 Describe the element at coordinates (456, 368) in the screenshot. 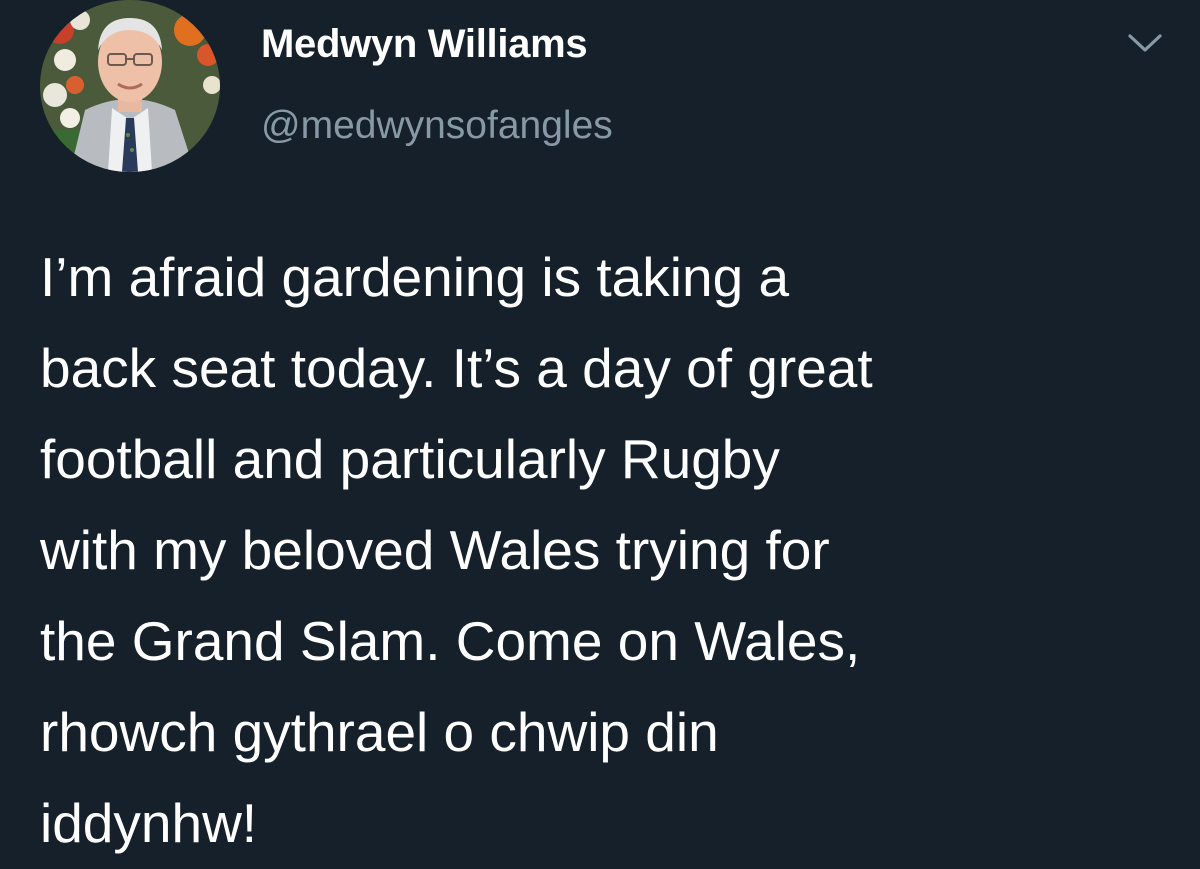

I see `tweet-text-line: back seat today. It’s a day of great` at that location.